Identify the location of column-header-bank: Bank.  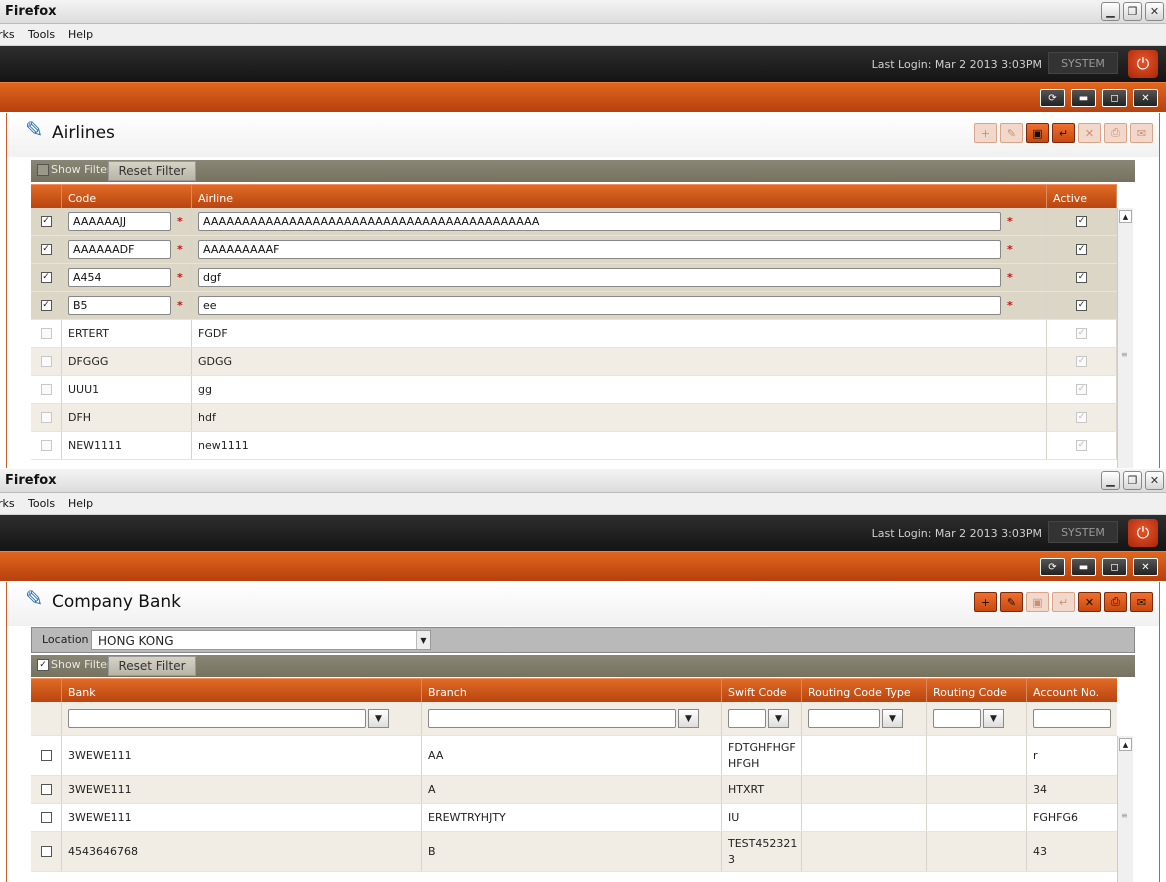
(242, 690).